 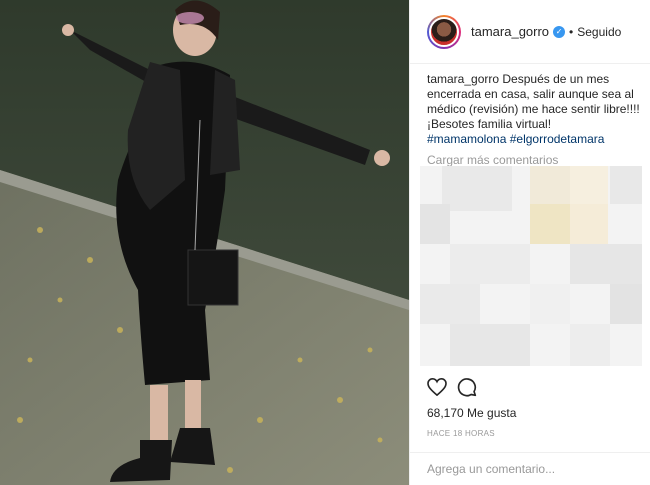 I want to click on post-actions: 68,170 Me gusta HACE 18 HORAS, so click(x=530, y=406).